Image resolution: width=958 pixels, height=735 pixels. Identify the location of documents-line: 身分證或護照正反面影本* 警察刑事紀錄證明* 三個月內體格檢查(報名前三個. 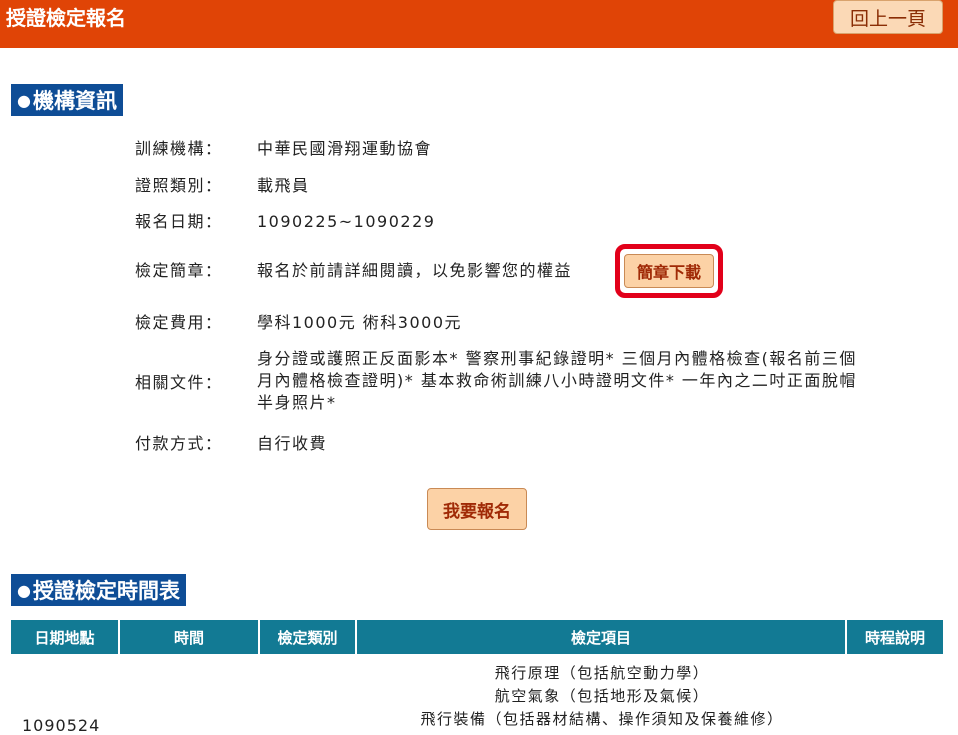
(557, 358).